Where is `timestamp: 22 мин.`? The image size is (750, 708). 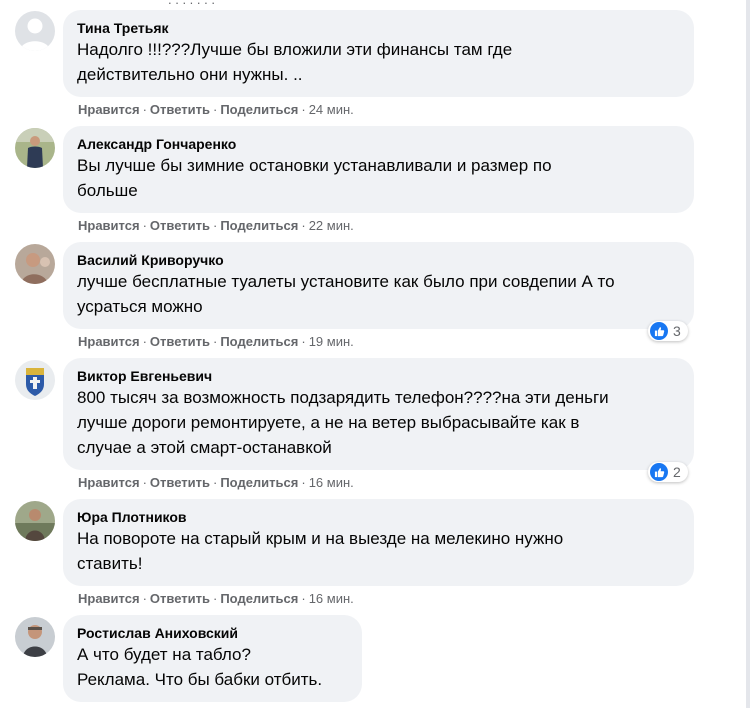
timestamp: 22 мин. is located at coordinates (331, 225).